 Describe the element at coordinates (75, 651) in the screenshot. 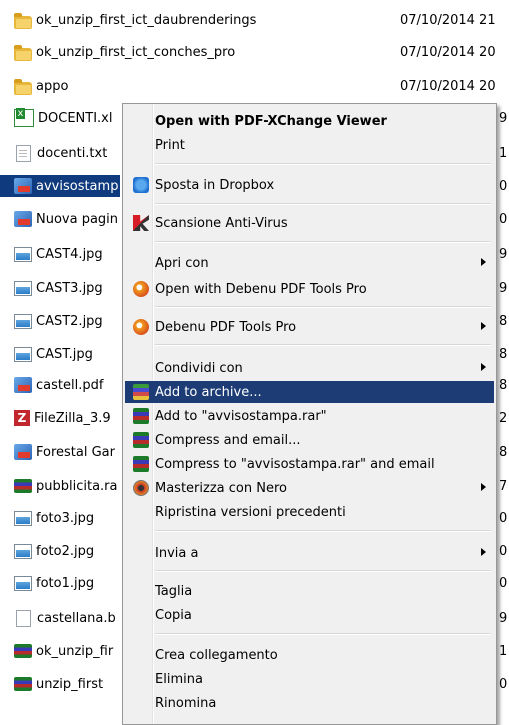

I see `file-name: ok_unzip_fir` at that location.